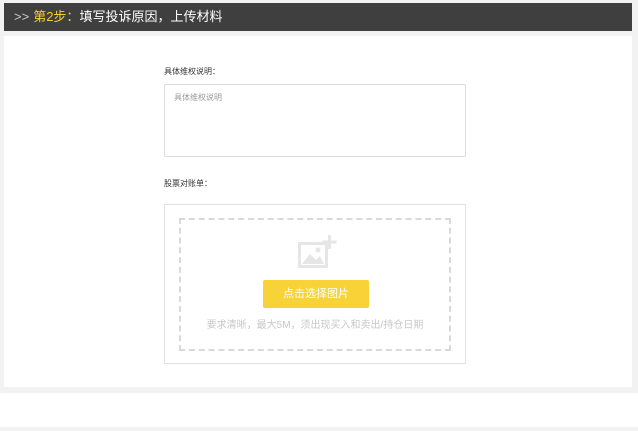 The image size is (638, 431). I want to click on step-title: 填写投诉原因，上传材料, so click(151, 16).